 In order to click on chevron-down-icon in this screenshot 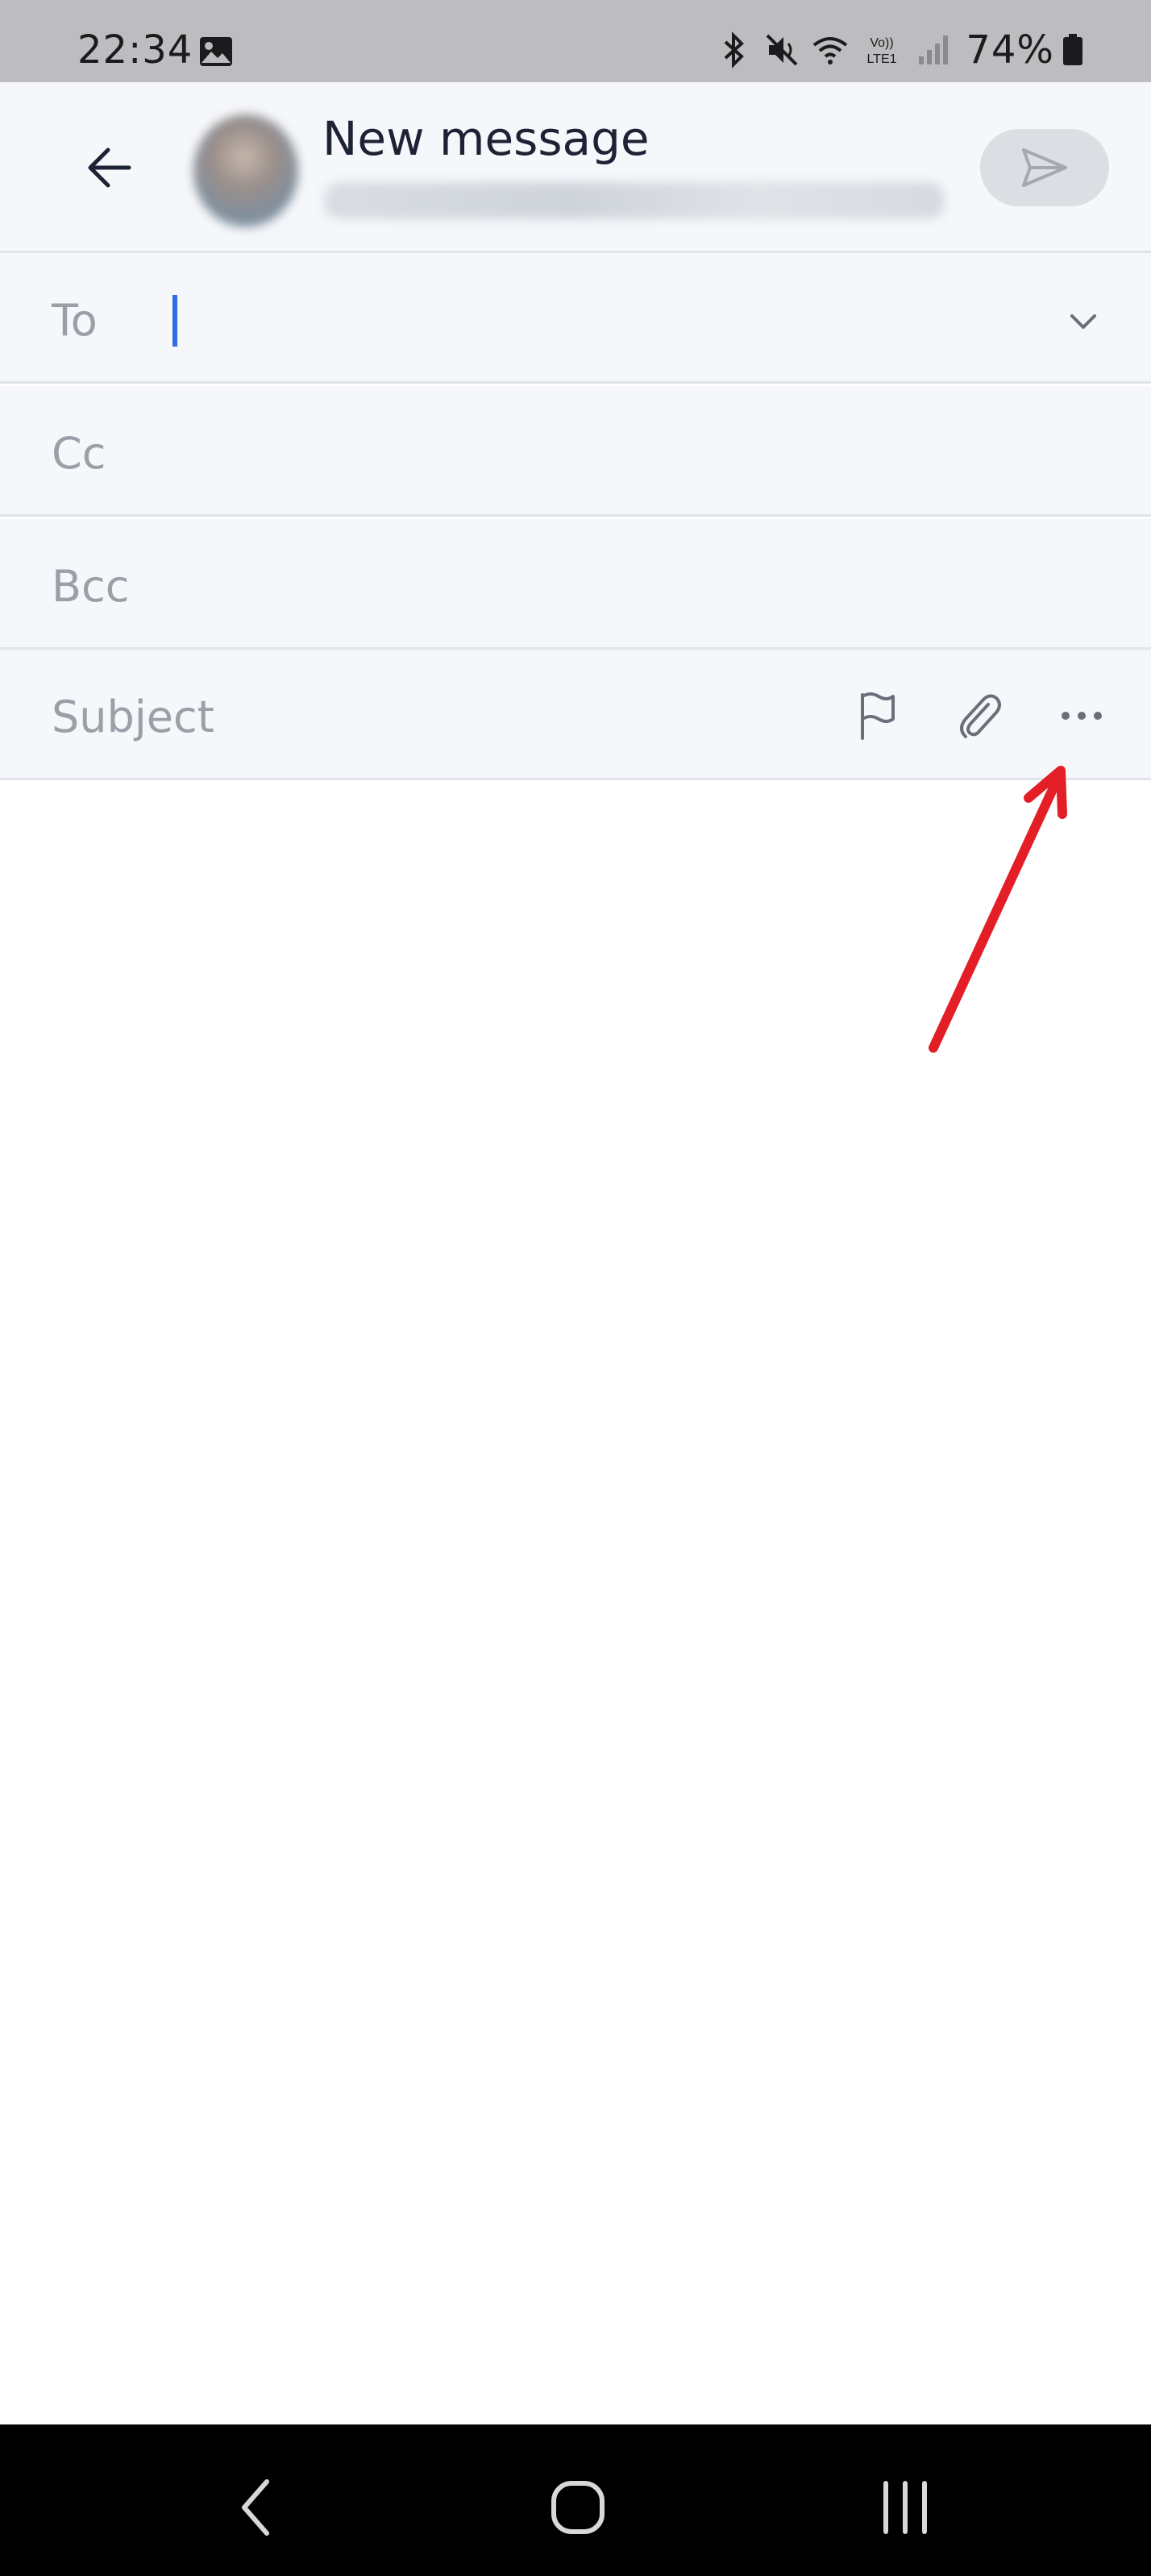, I will do `click(1083, 321)`.